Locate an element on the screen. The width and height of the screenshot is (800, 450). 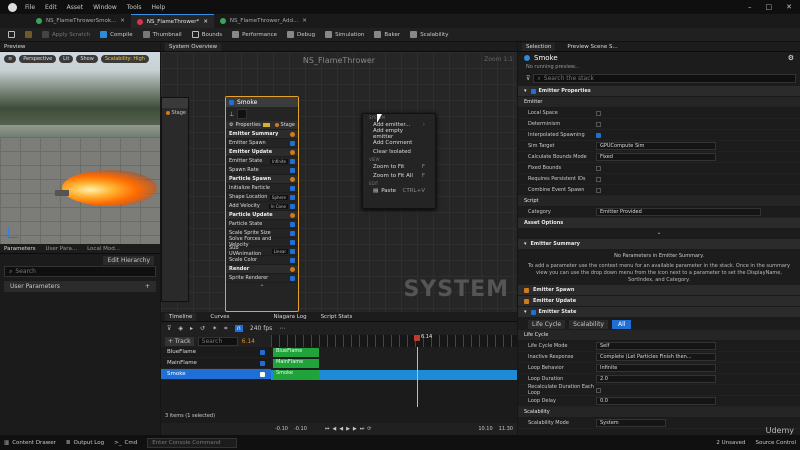
property-value: Self is located at coordinates (656, 346).